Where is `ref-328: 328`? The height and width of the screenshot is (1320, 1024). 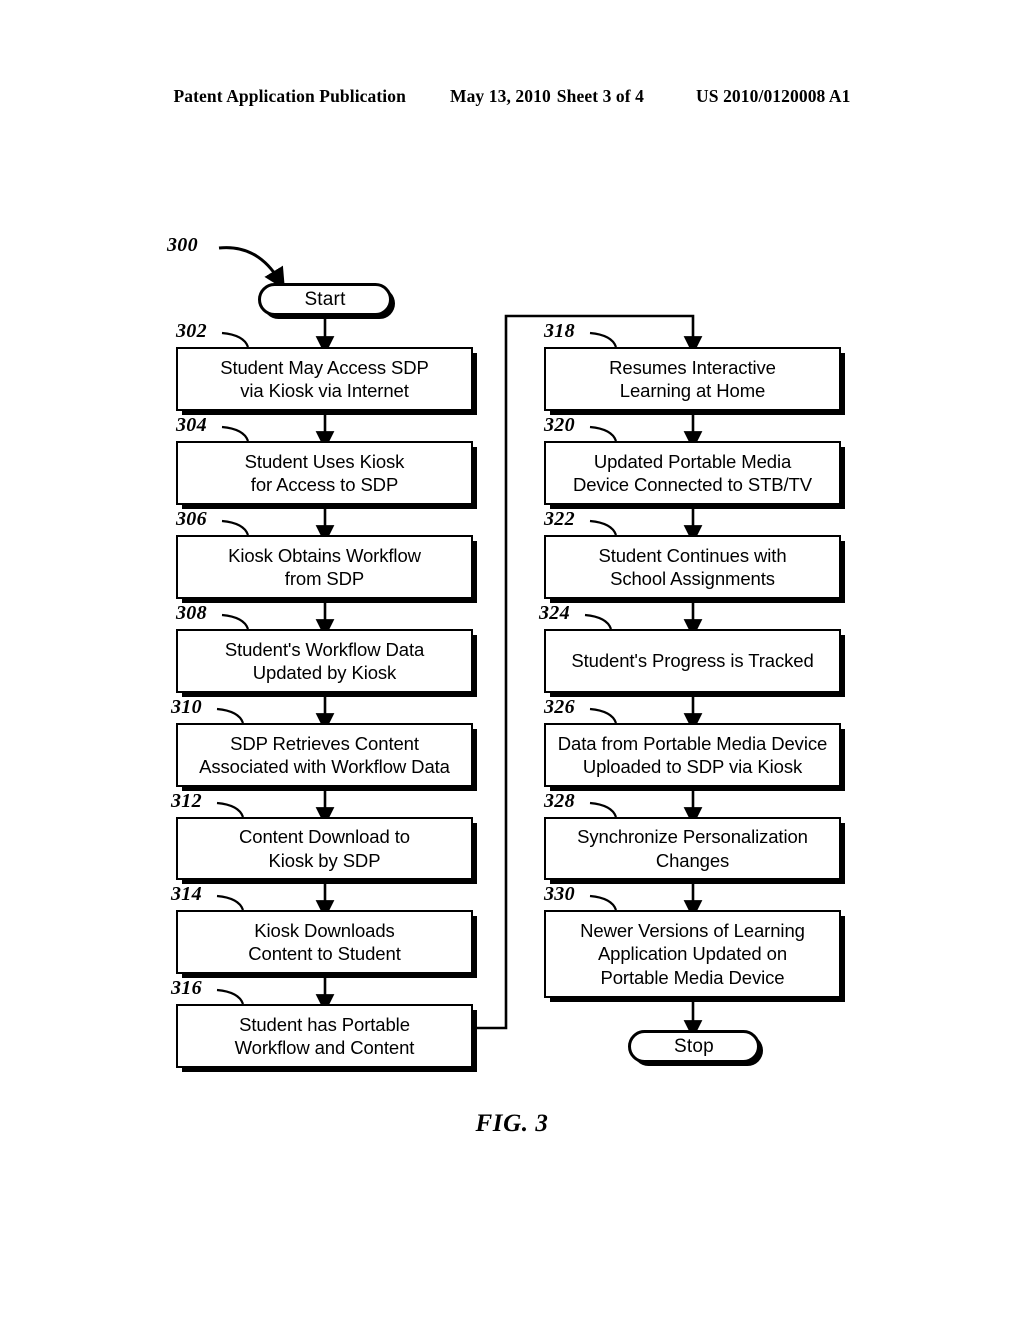
ref-328: 328 is located at coordinates (559, 801).